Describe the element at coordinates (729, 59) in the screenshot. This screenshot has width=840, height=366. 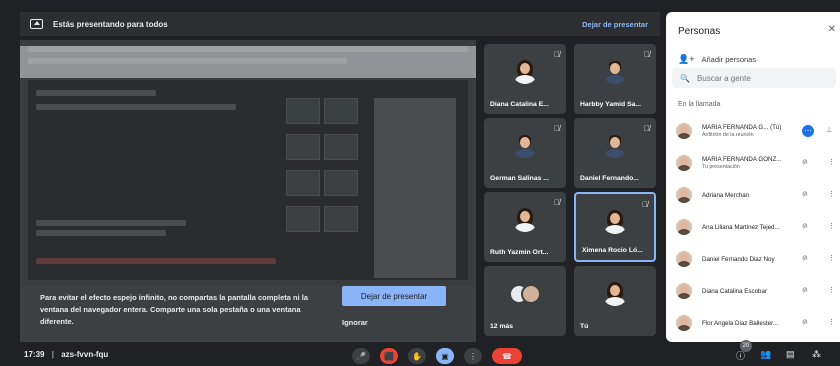
I see `add-people-label: Añadir personas` at that location.